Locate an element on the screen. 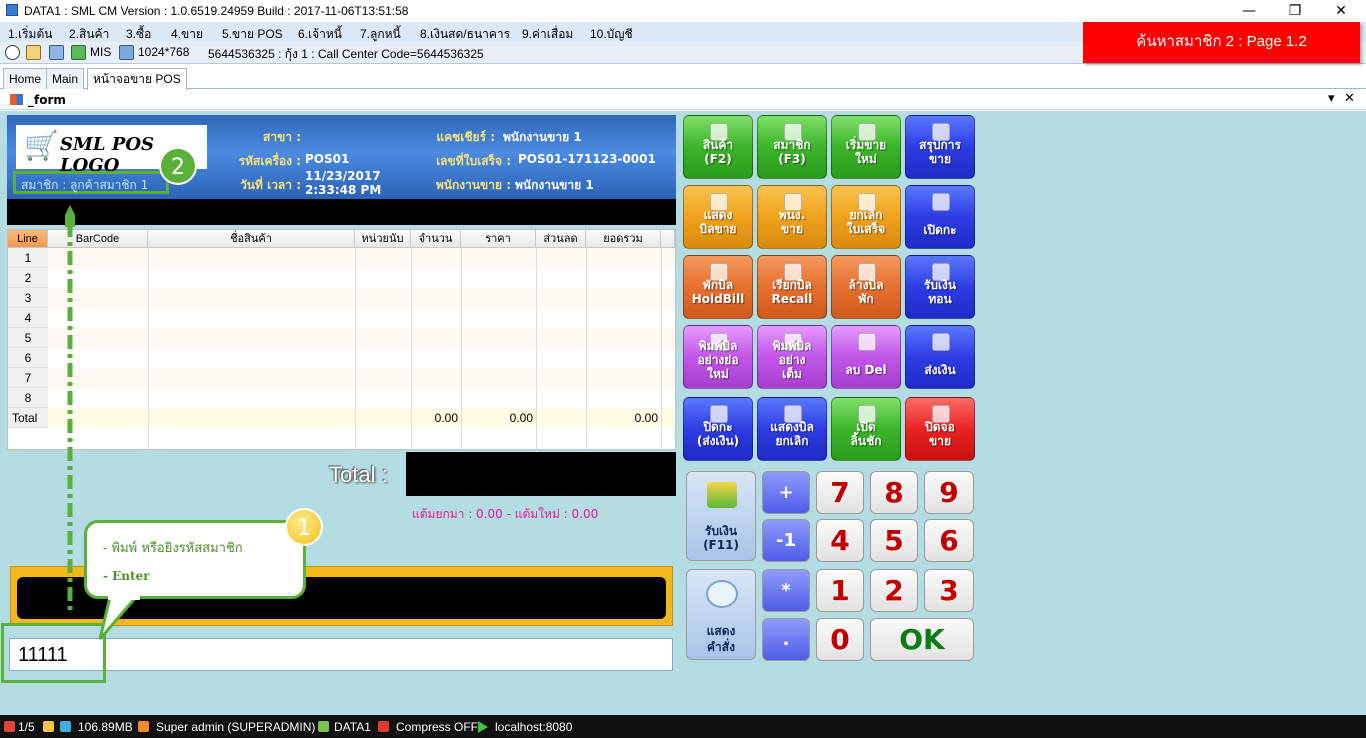 Image resolution: width=1366 pixels, height=738 pixels. member-f3-button: สมาชิก (F3) is located at coordinates (792, 147).